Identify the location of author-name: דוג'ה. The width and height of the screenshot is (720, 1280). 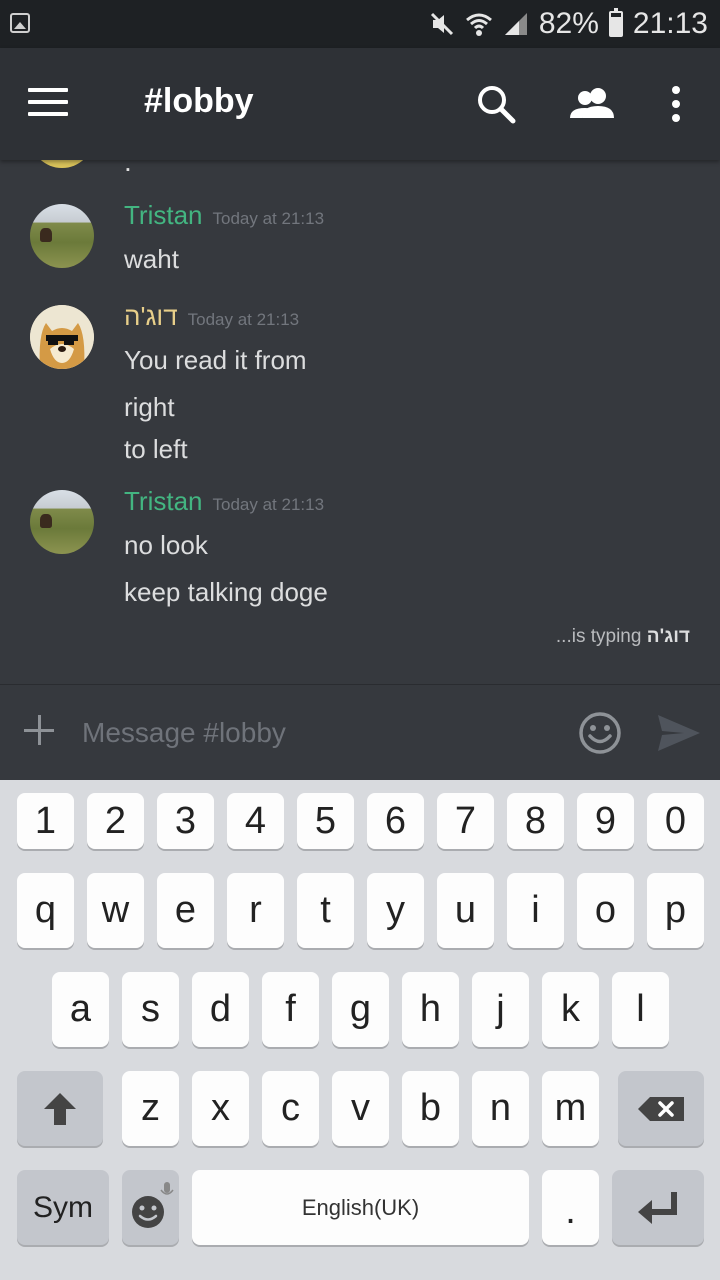
(151, 316).